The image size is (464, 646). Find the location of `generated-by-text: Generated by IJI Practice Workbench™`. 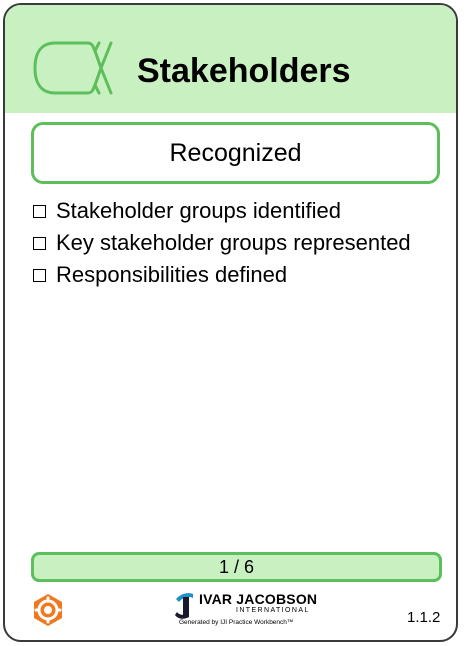

generated-by-text: Generated by IJI Practice Workbench™ is located at coordinates (236, 622).